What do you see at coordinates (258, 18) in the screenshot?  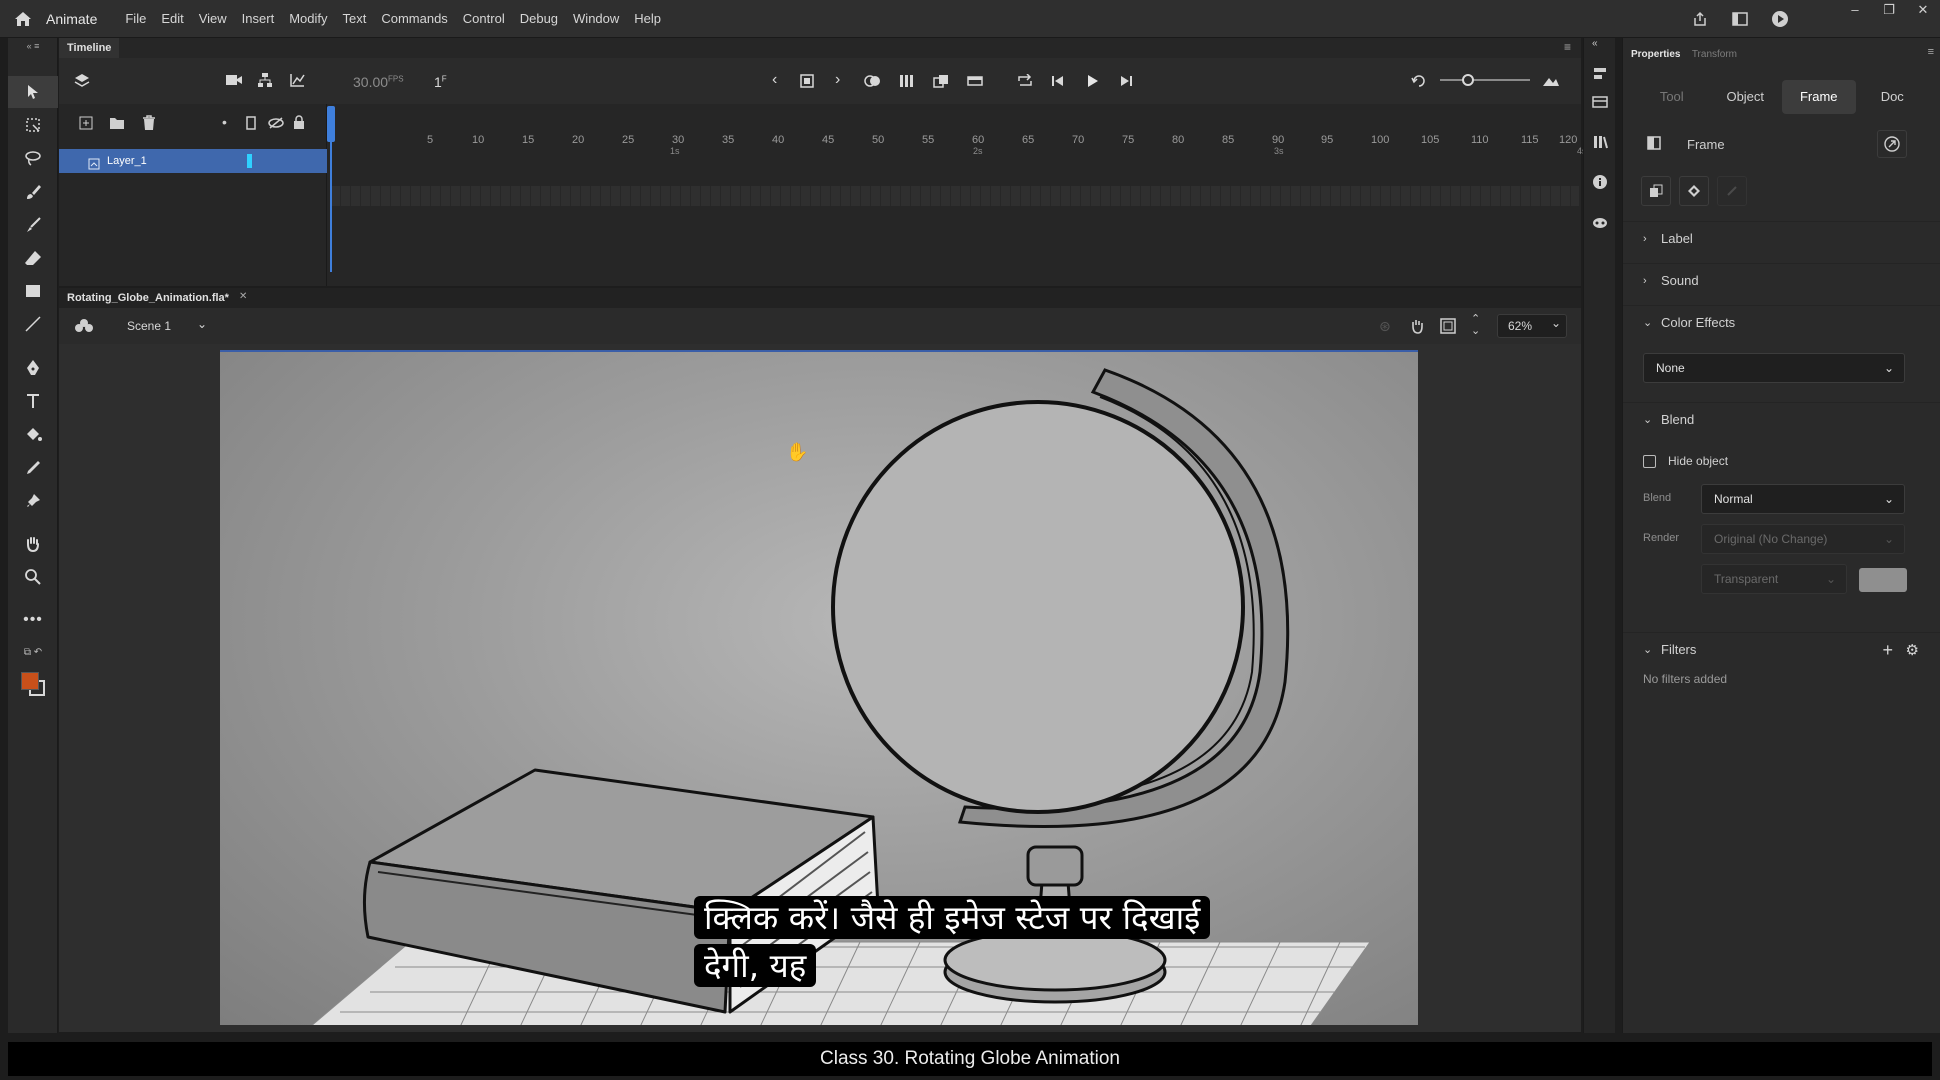 I see `menu-insert: Insert` at bounding box center [258, 18].